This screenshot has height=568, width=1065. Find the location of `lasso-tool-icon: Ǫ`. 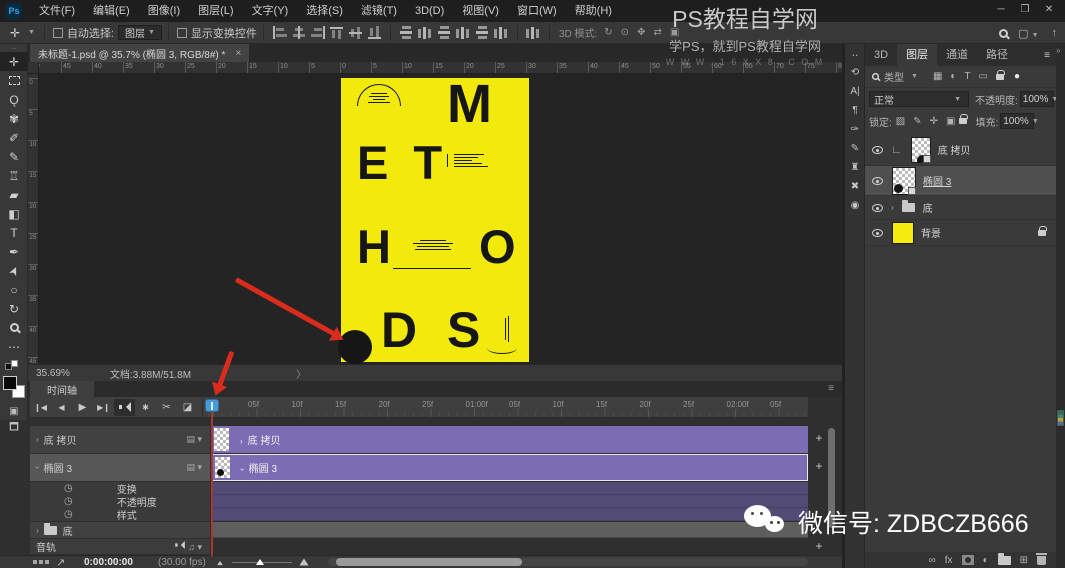

lasso-tool-icon: Ǫ is located at coordinates (14, 99).